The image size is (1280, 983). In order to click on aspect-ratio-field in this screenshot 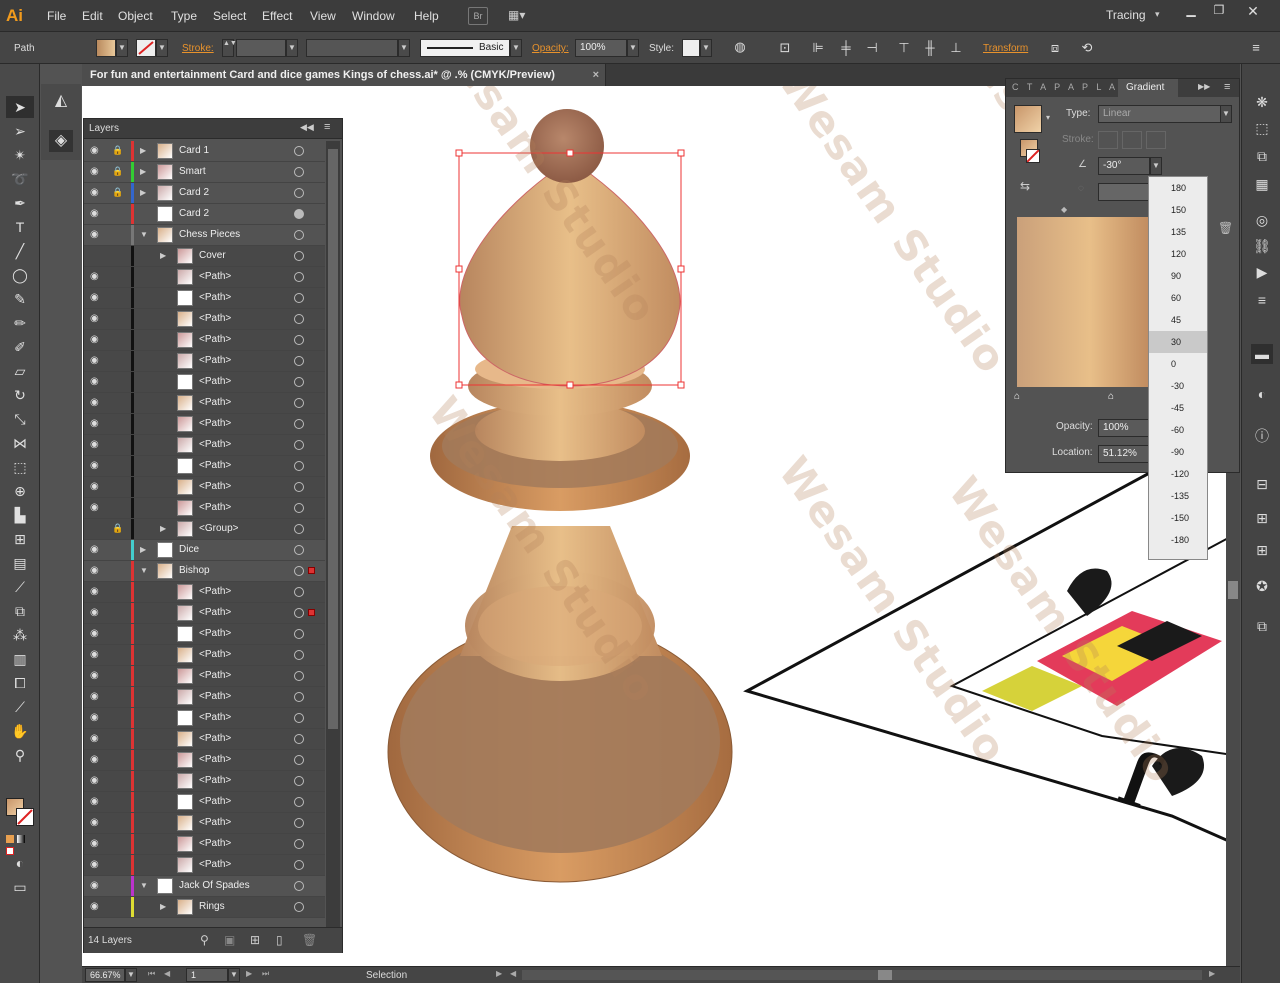, I will do `click(1124, 192)`.